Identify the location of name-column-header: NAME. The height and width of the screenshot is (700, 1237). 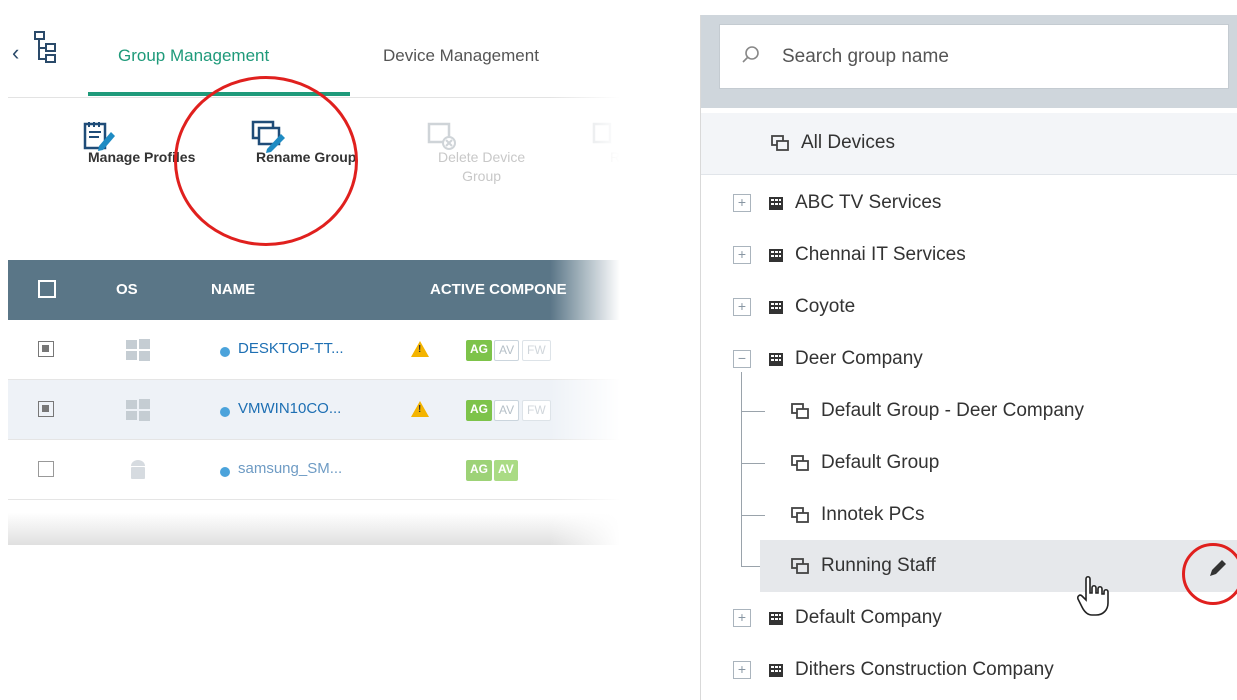
(233, 289).